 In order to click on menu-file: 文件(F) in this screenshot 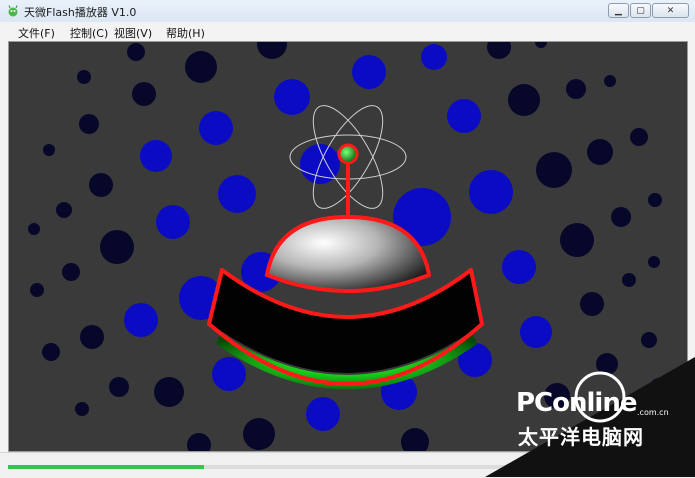, I will do `click(36, 33)`.